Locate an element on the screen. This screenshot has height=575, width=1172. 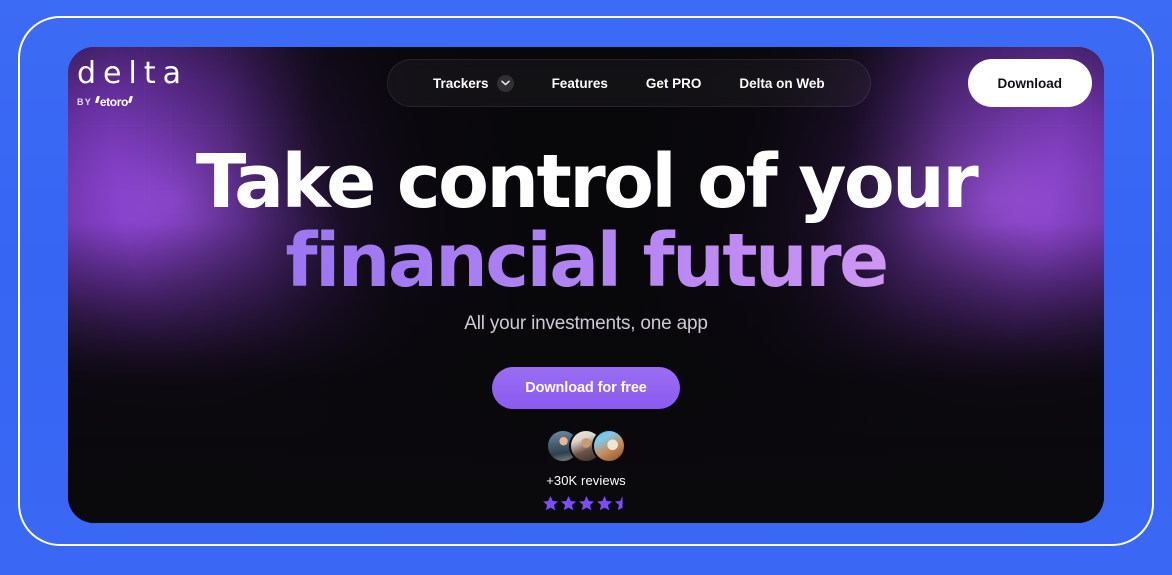
etoro-tick-right-icon is located at coordinates (130, 99).